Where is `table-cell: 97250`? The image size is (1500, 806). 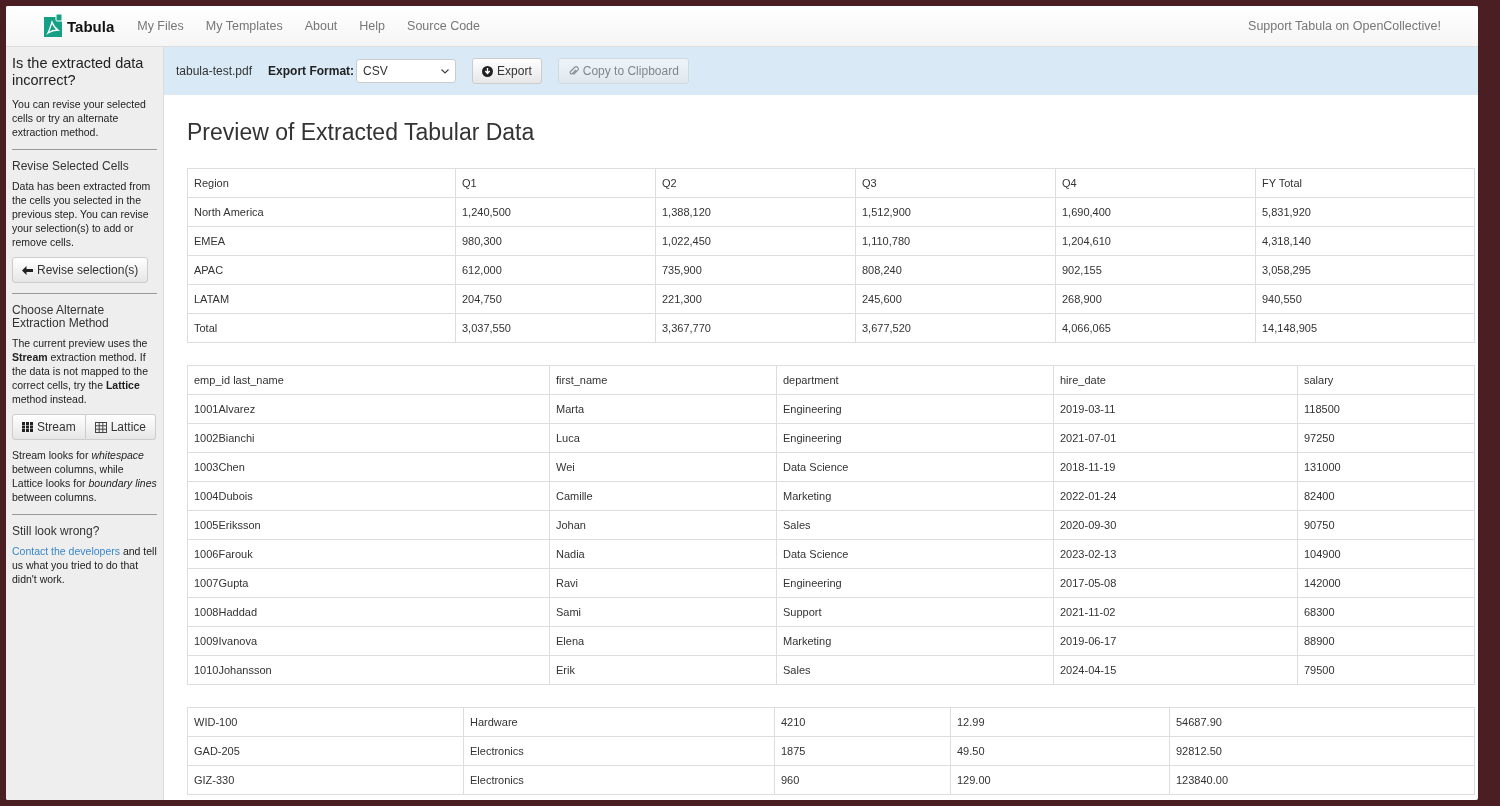
table-cell: 97250 is located at coordinates (1386, 438).